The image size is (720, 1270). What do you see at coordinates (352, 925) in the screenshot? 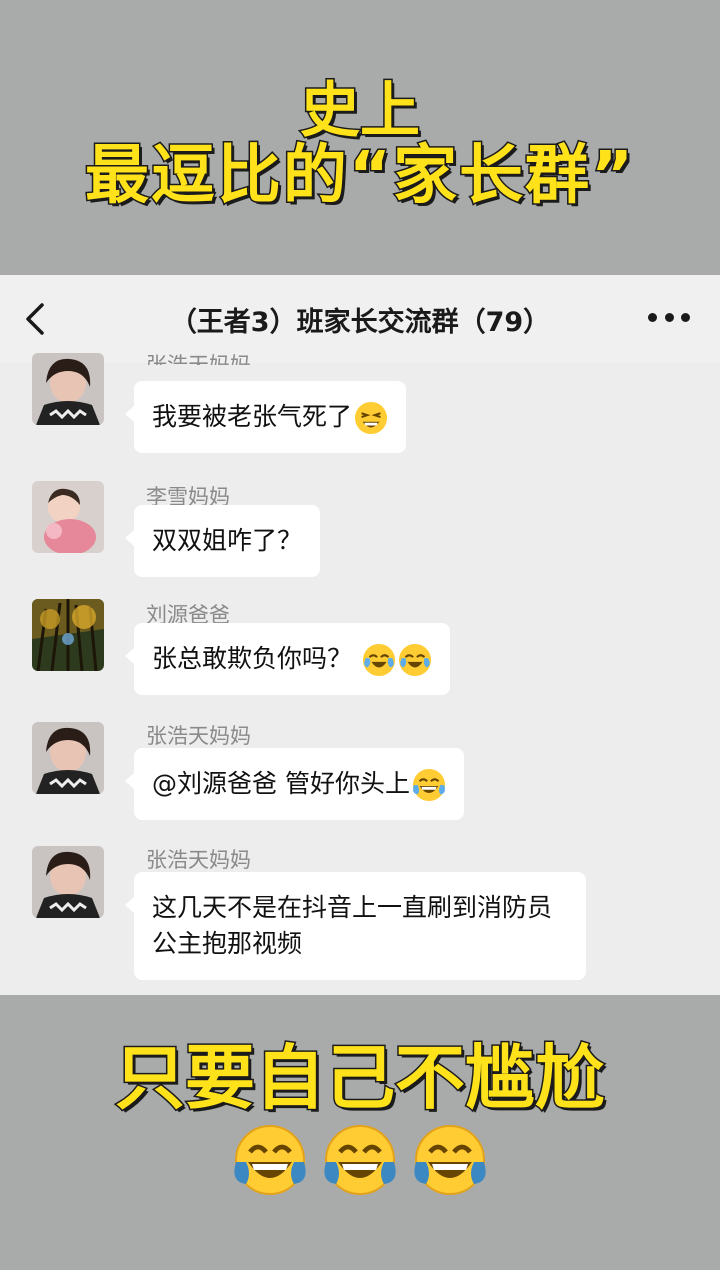
I see `message-text: 这几天不是在抖音上一直刷到消防员公主抱那视频` at bounding box center [352, 925].